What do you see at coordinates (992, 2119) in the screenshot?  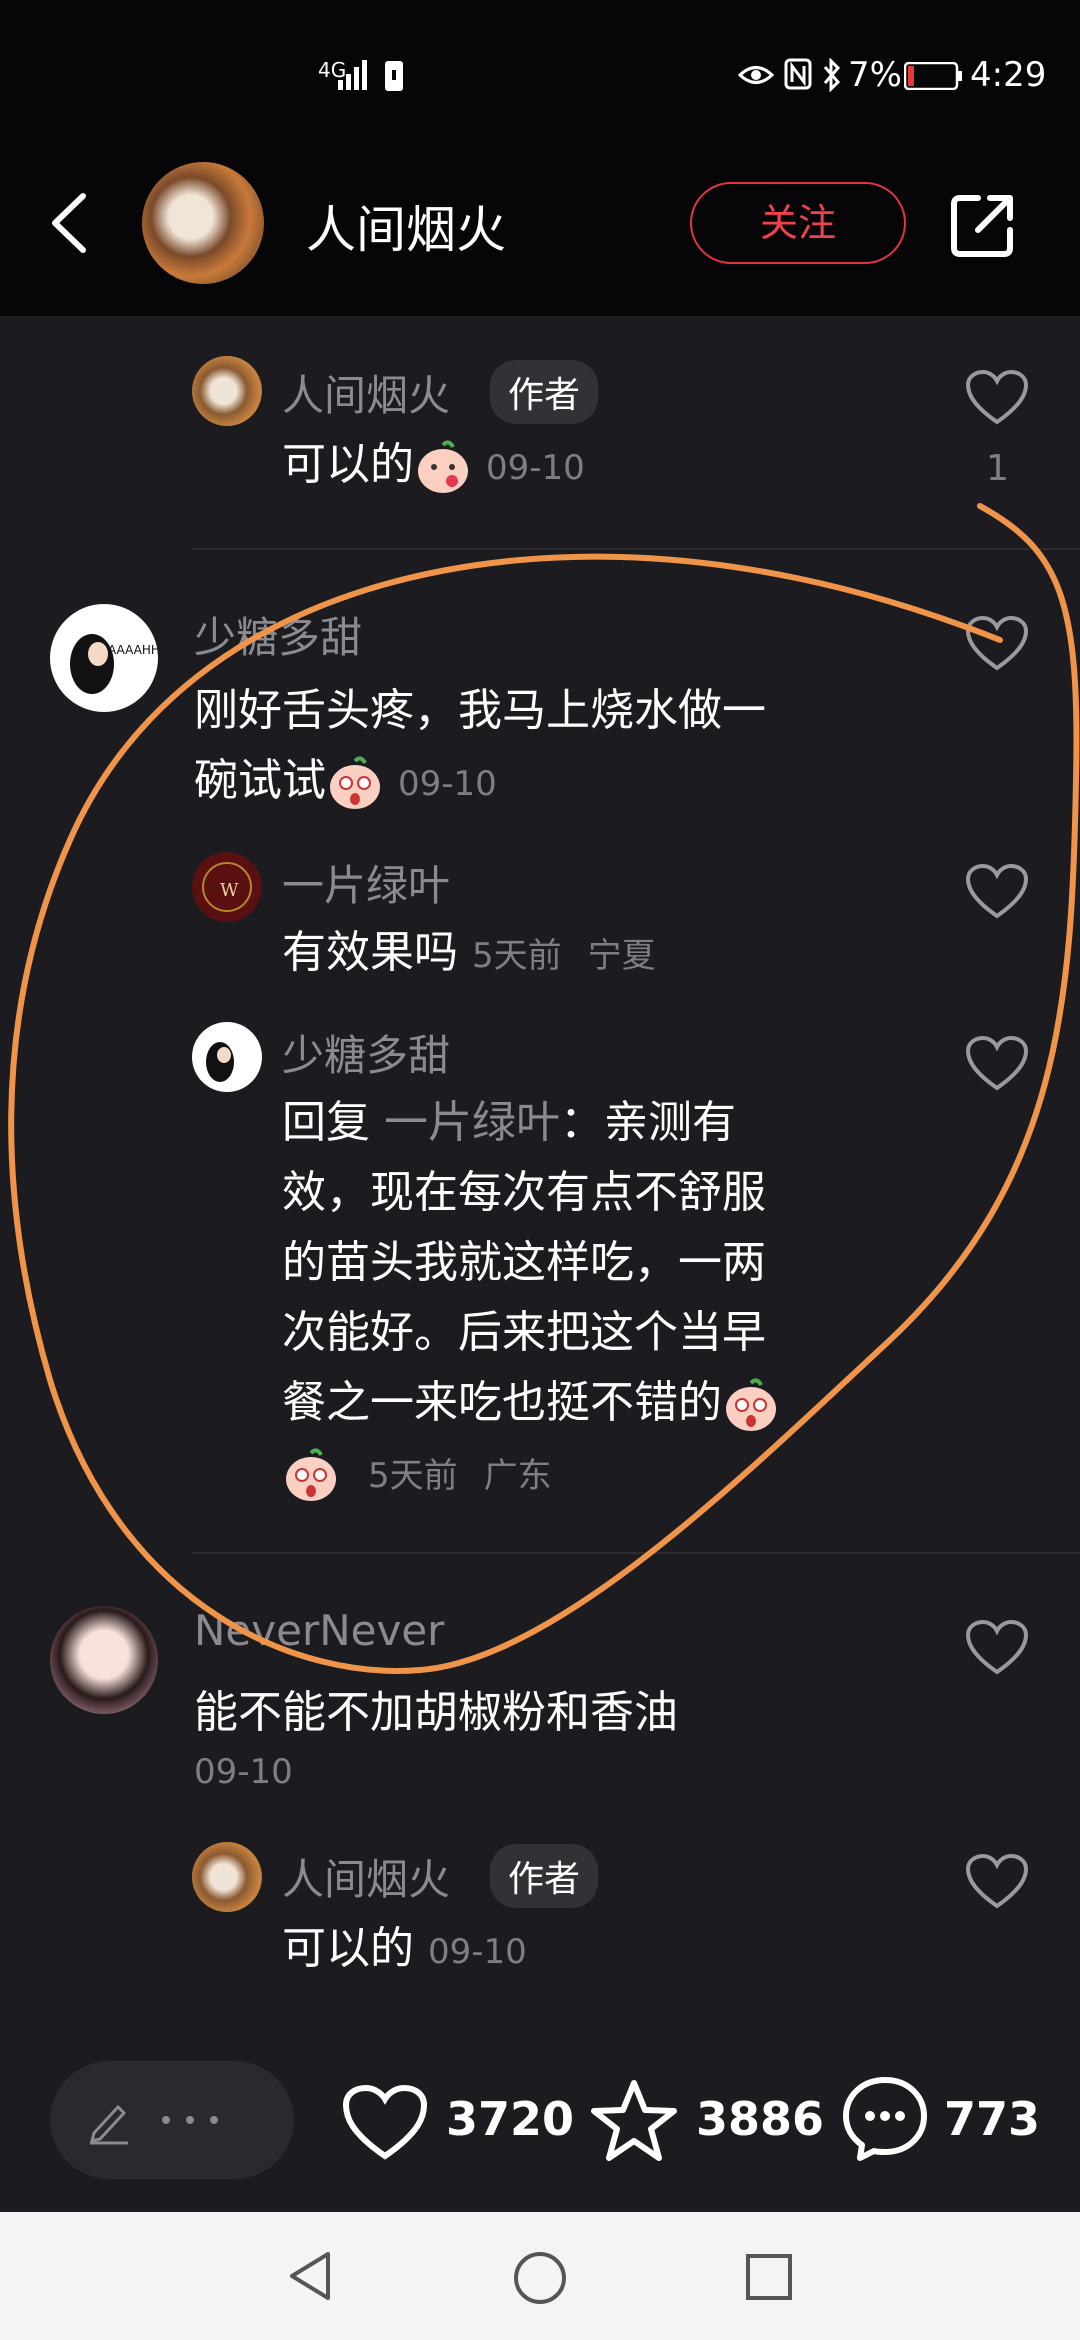 I see `comment-count: 773` at bounding box center [992, 2119].